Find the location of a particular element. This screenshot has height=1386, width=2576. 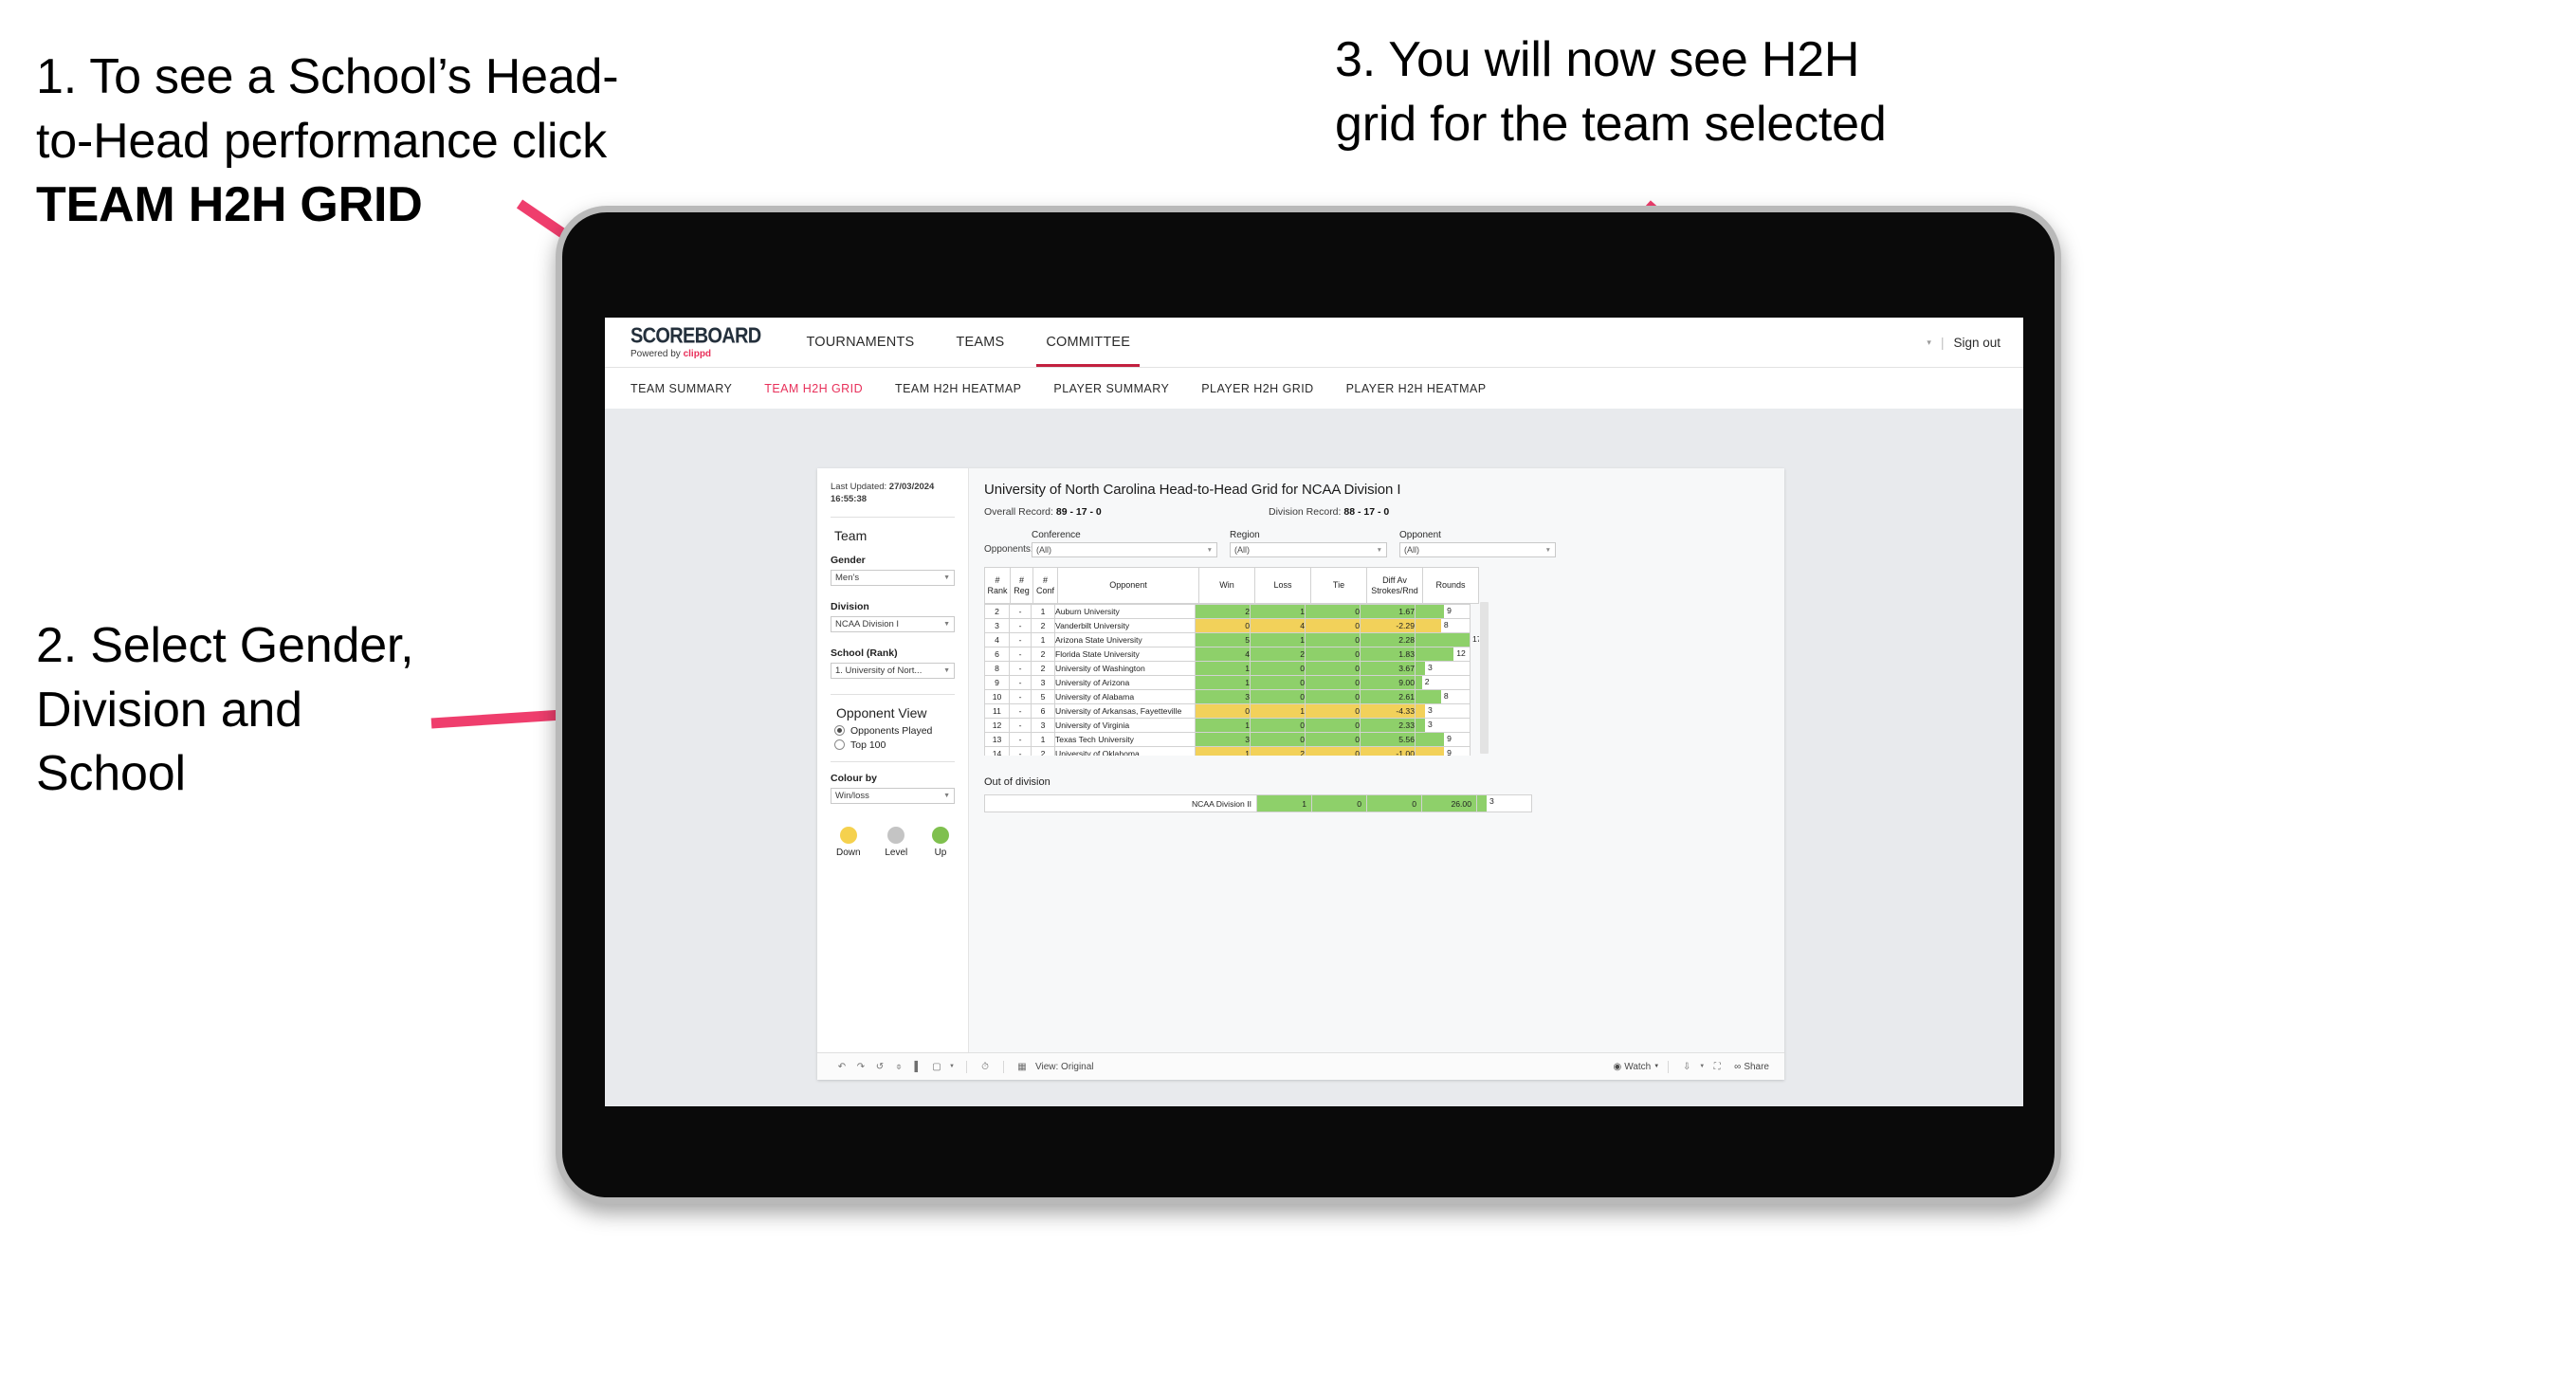

share-button: ∞ Share is located at coordinates (1751, 1067).